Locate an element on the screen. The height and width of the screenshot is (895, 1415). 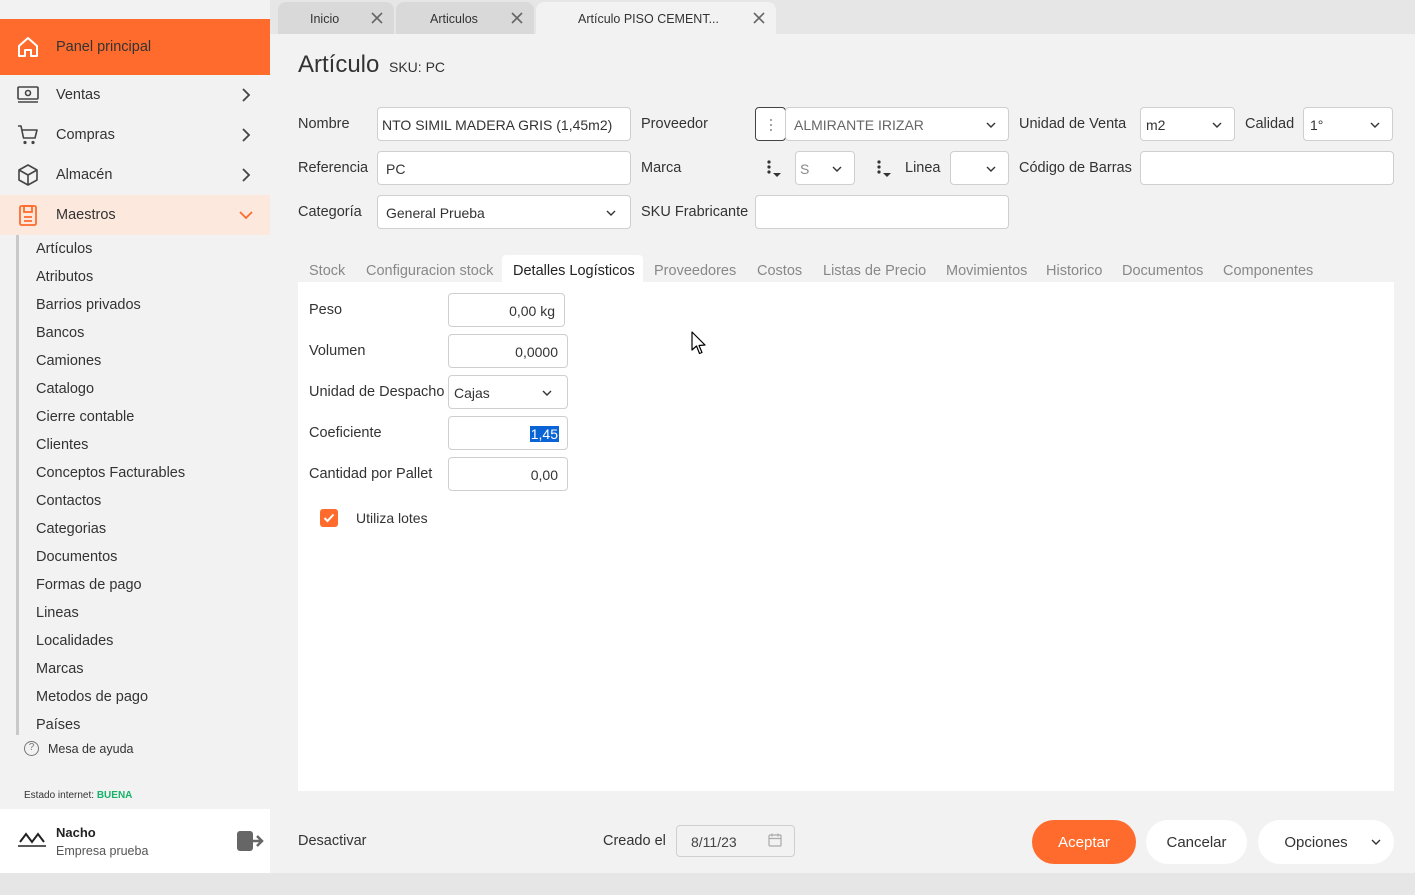
tab-inicio: Inicio is located at coordinates (336, 18).